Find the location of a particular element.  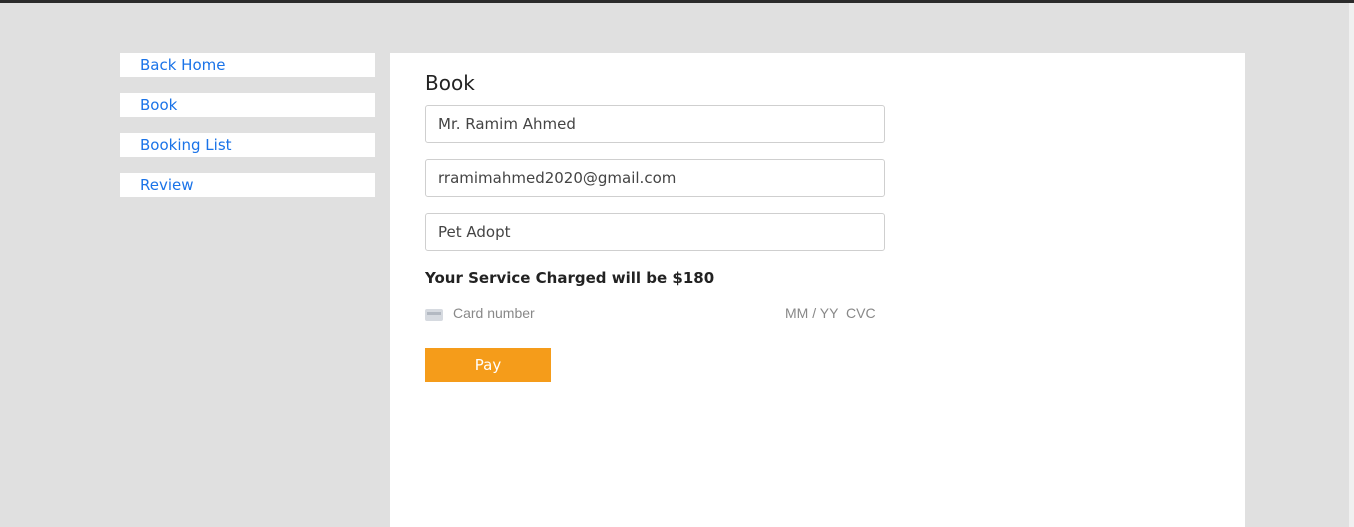

email-input is located at coordinates (655, 178).